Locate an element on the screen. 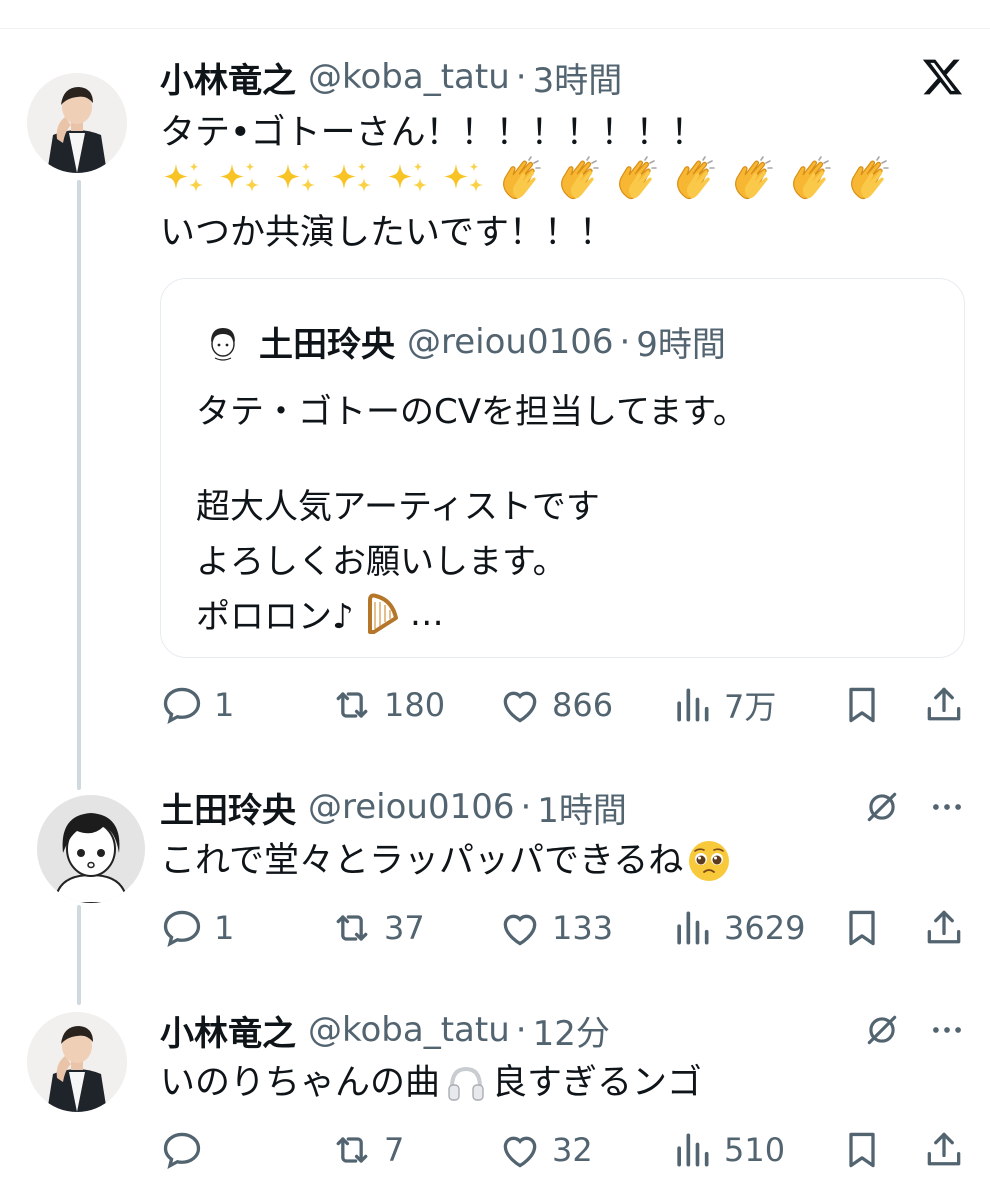 The width and height of the screenshot is (990, 1200). retweet-button: 180 is located at coordinates (387, 705).